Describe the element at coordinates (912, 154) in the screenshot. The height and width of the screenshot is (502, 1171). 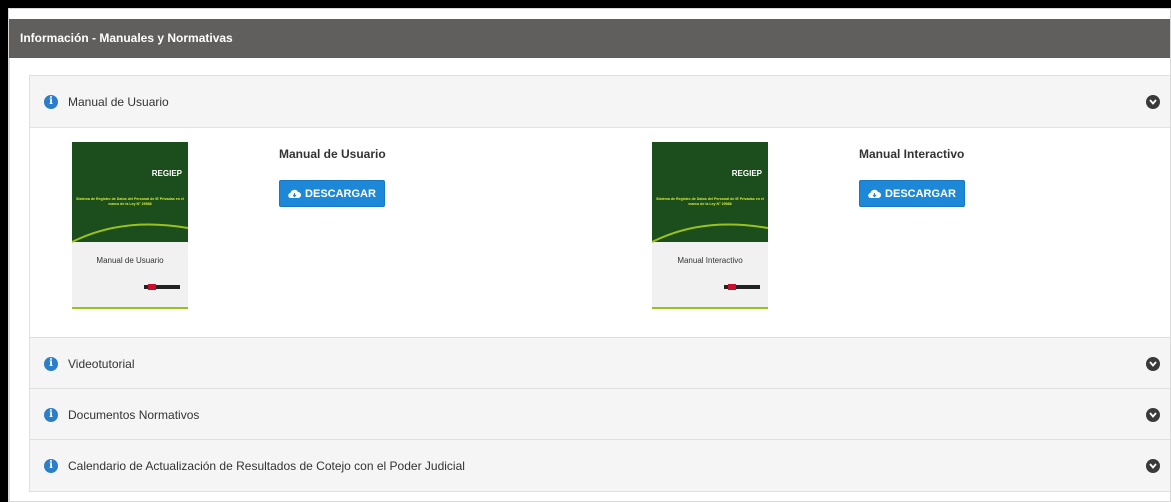
I see `manual-title: Manual Interactivo` at that location.